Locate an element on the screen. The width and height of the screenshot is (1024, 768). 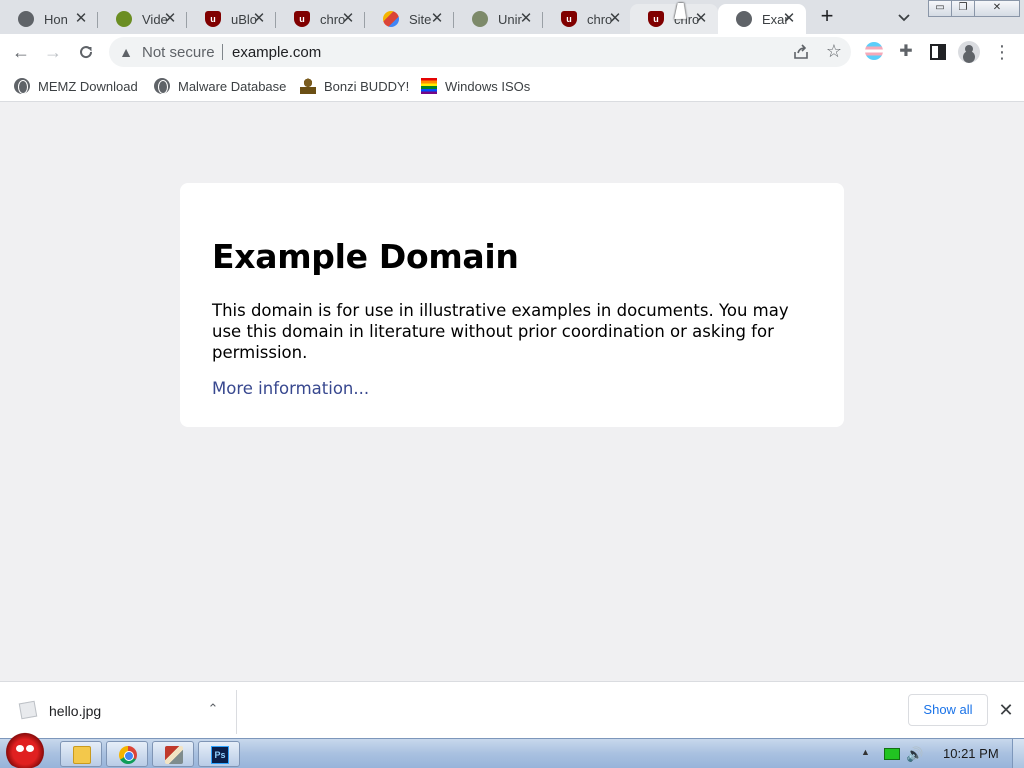
taskbar-explorer-button is located at coordinates (81, 754).